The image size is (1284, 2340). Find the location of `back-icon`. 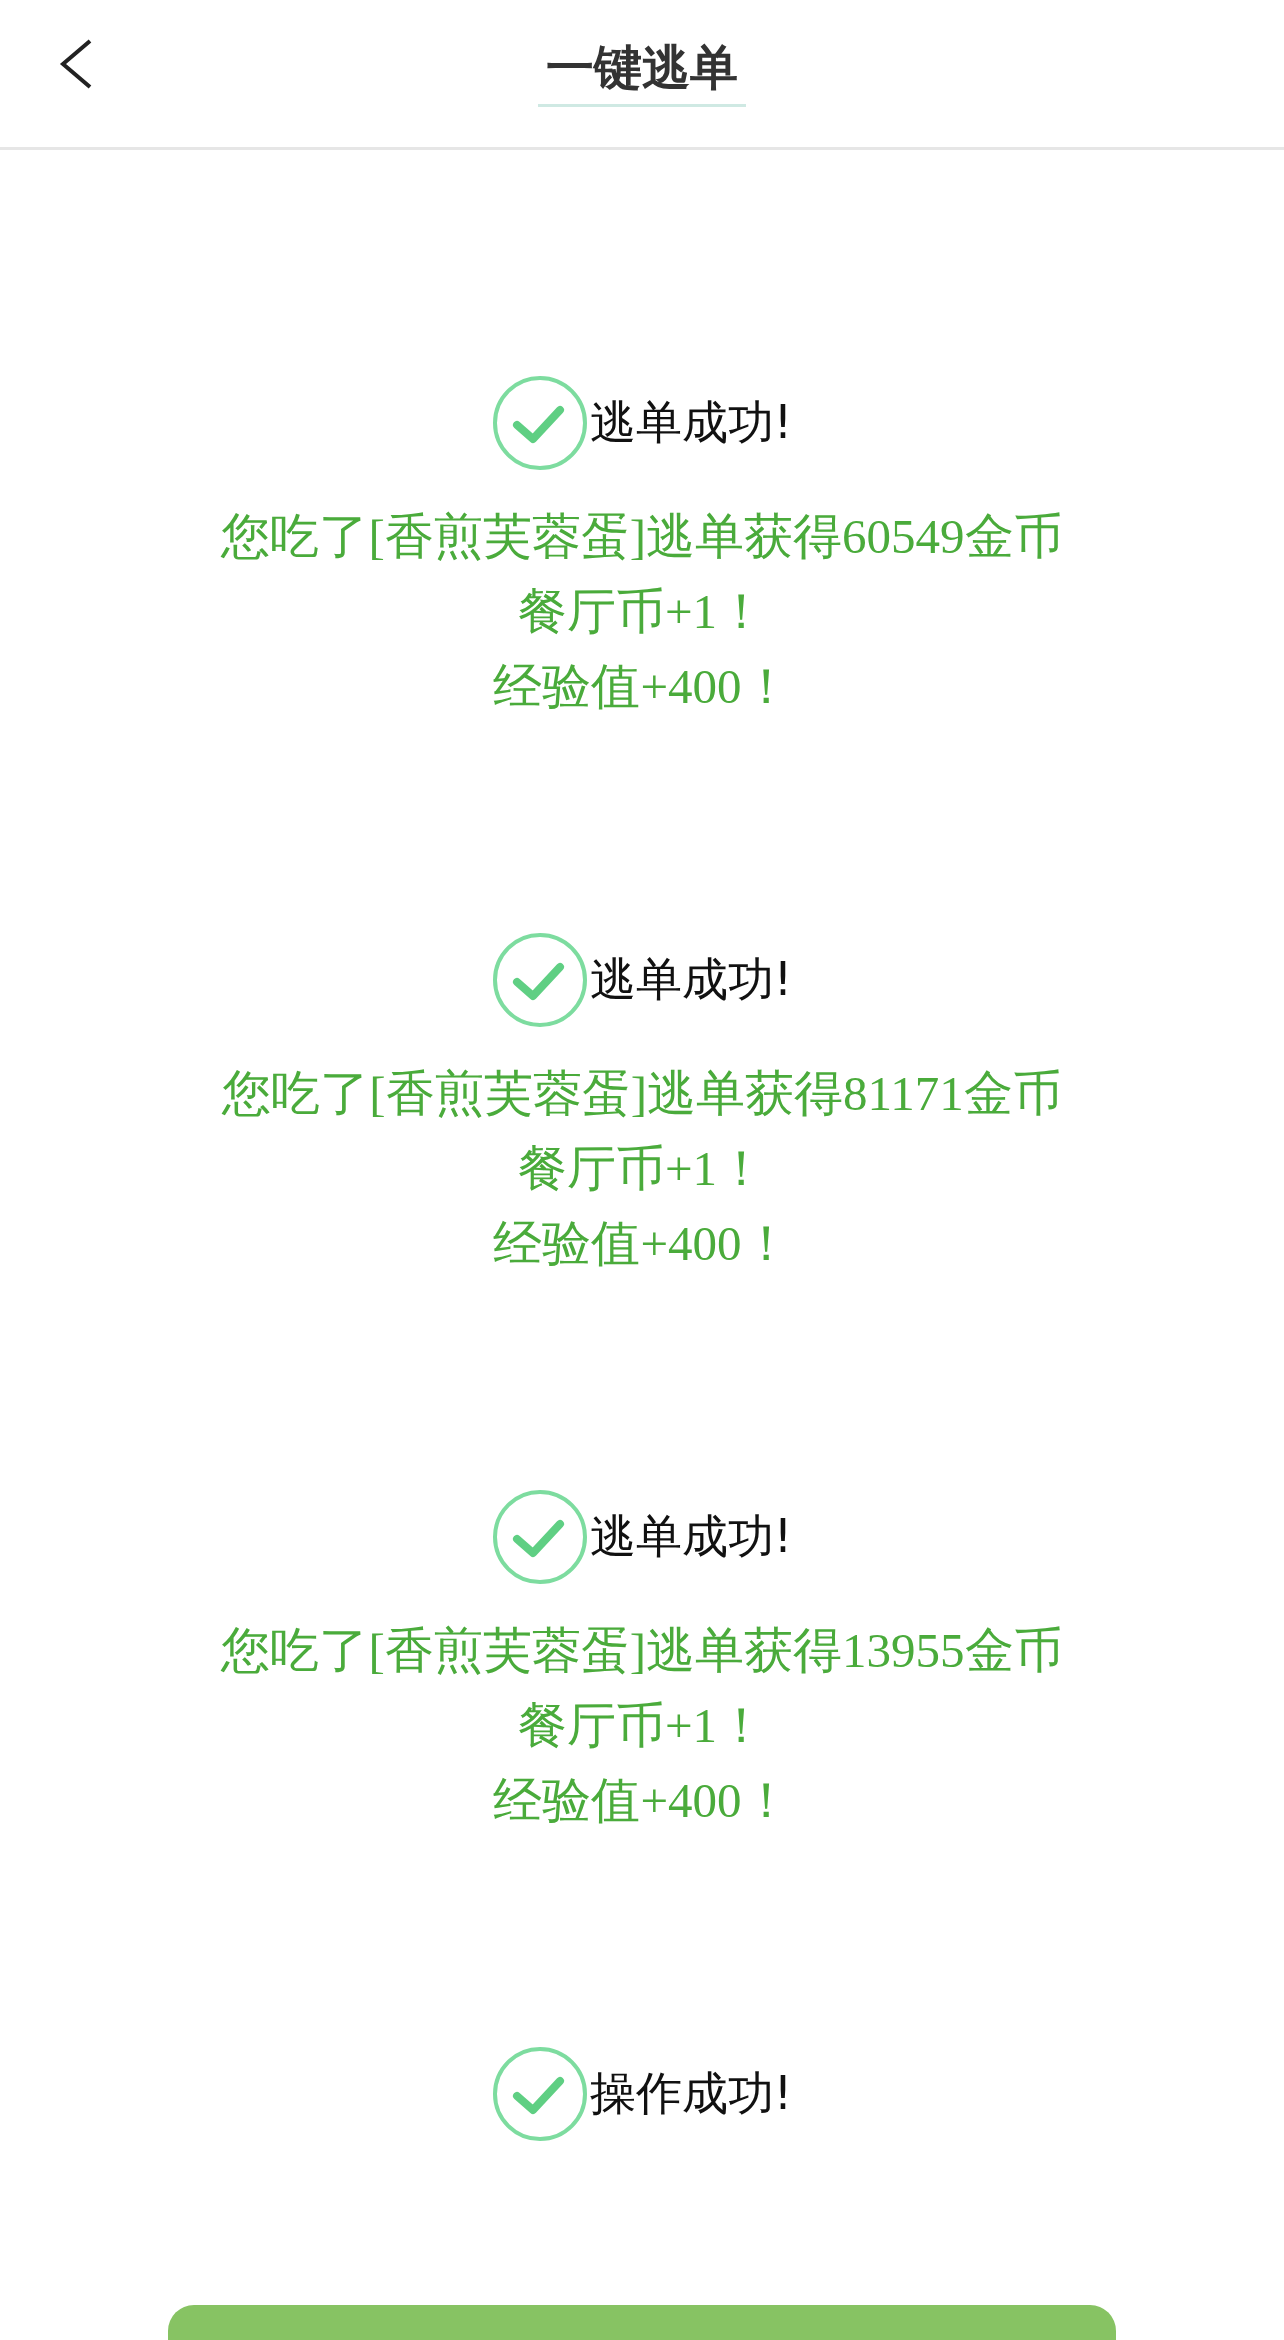

back-icon is located at coordinates (76, 64).